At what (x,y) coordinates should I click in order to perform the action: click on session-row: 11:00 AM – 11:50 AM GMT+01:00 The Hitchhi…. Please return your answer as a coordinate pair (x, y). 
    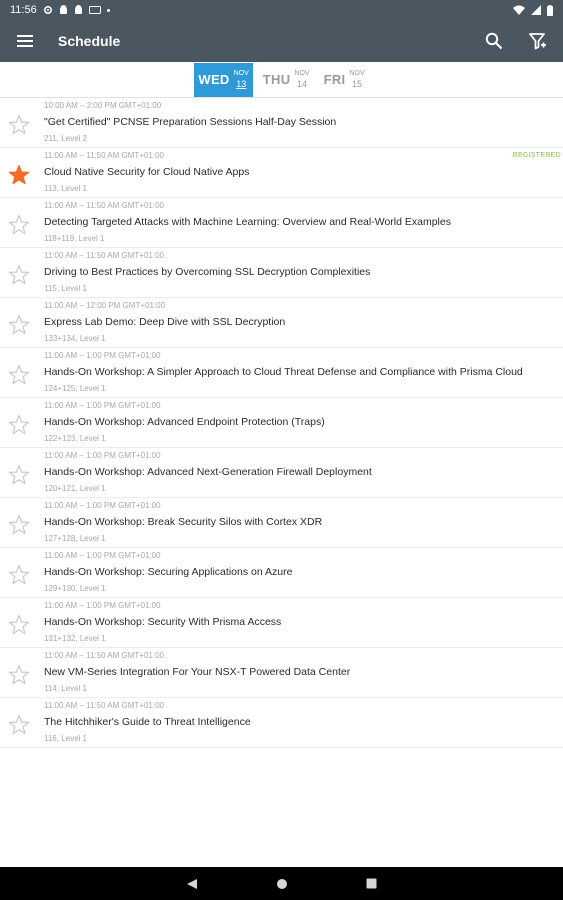
    Looking at the image, I should click on (281, 723).